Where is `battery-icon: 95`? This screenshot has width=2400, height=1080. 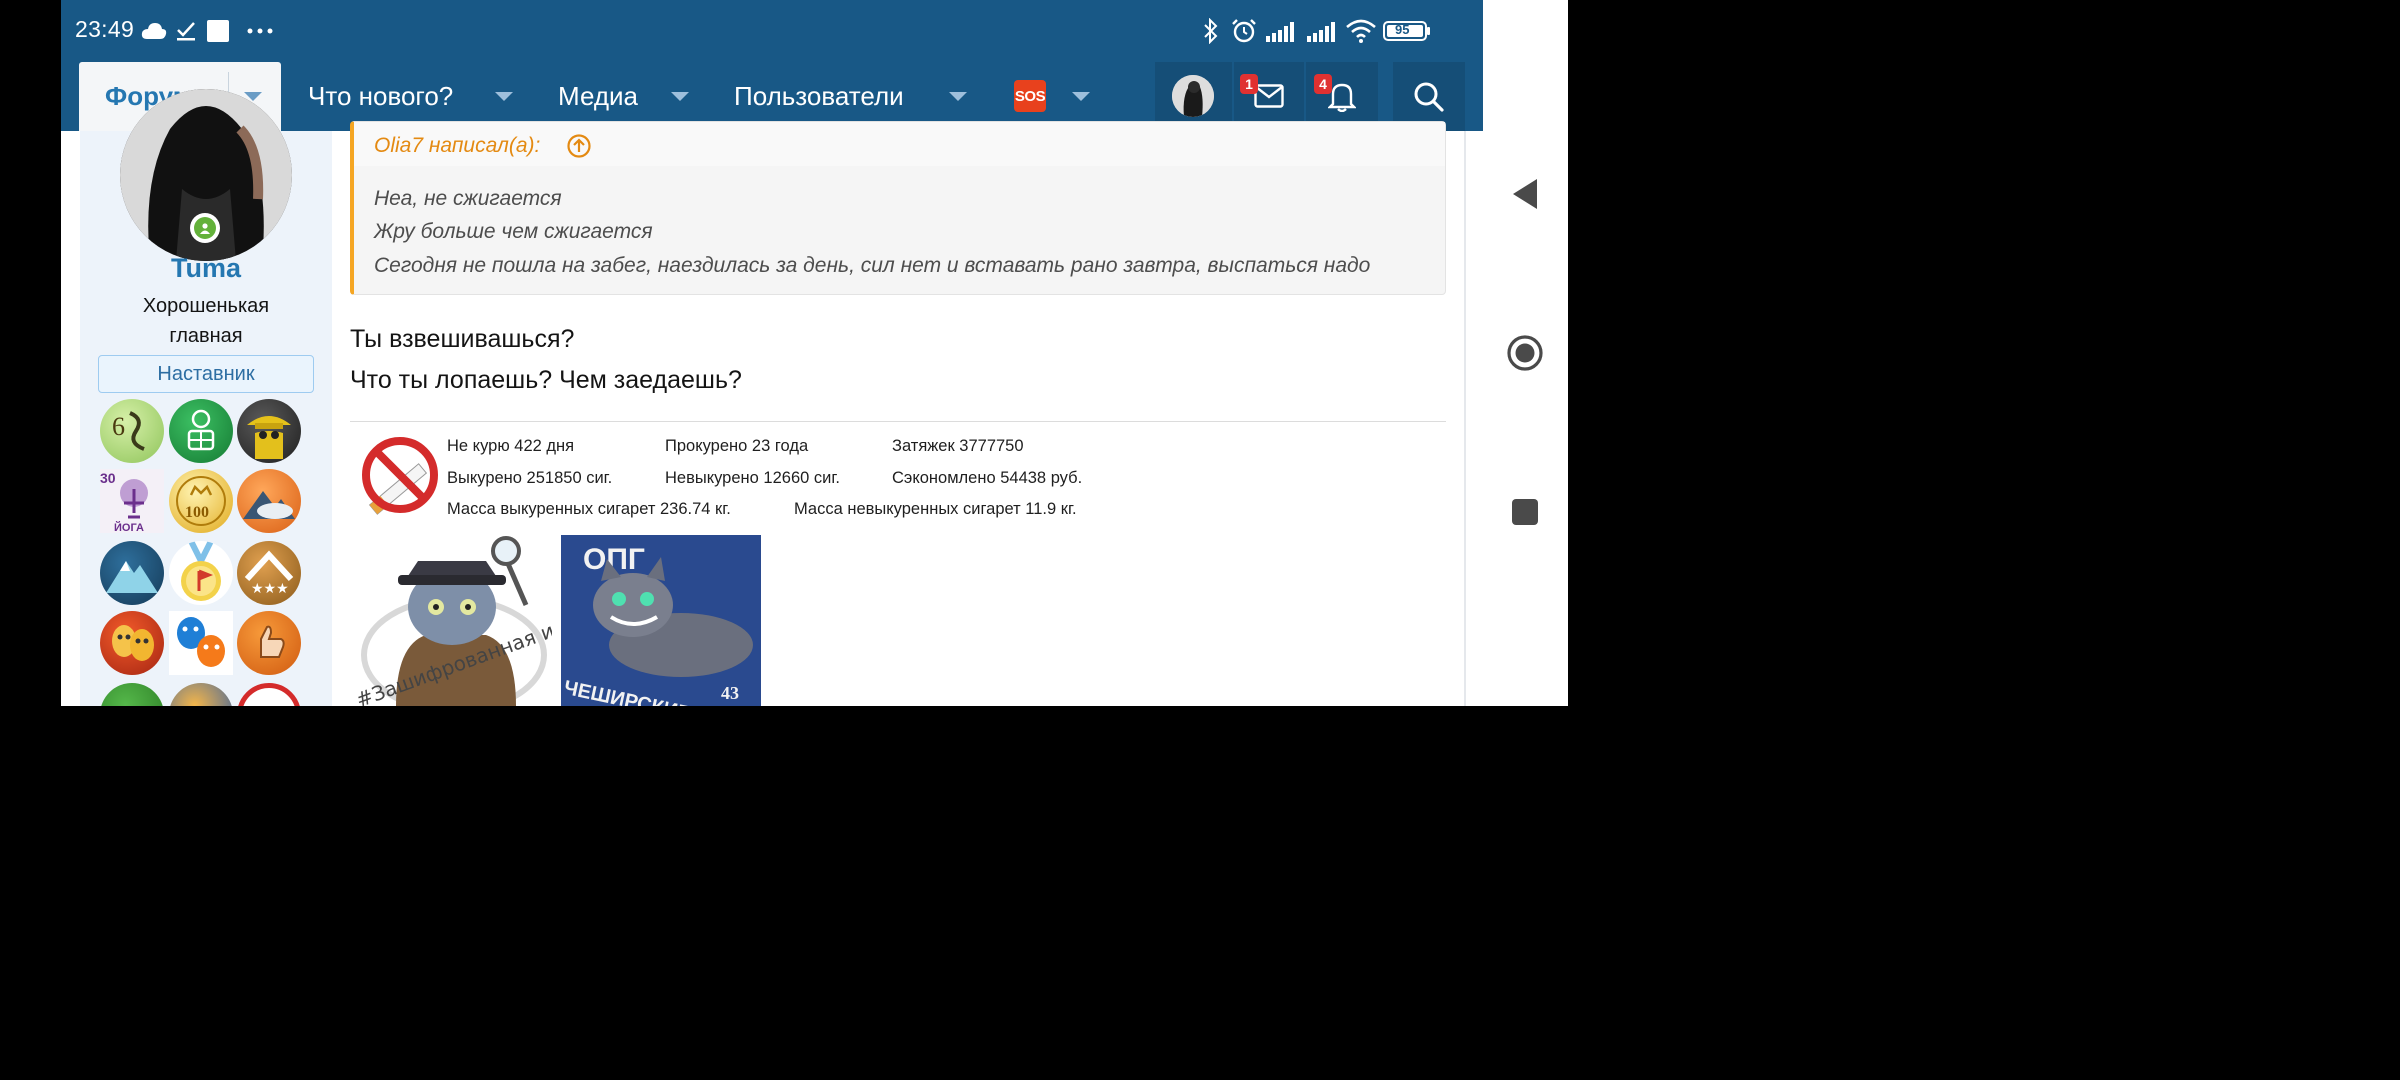 battery-icon: 95 is located at coordinates (1407, 31).